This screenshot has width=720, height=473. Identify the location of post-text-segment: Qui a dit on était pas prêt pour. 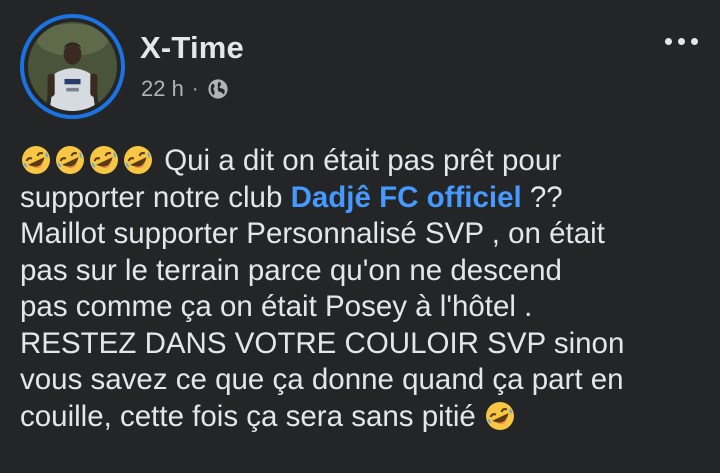
(359, 160).